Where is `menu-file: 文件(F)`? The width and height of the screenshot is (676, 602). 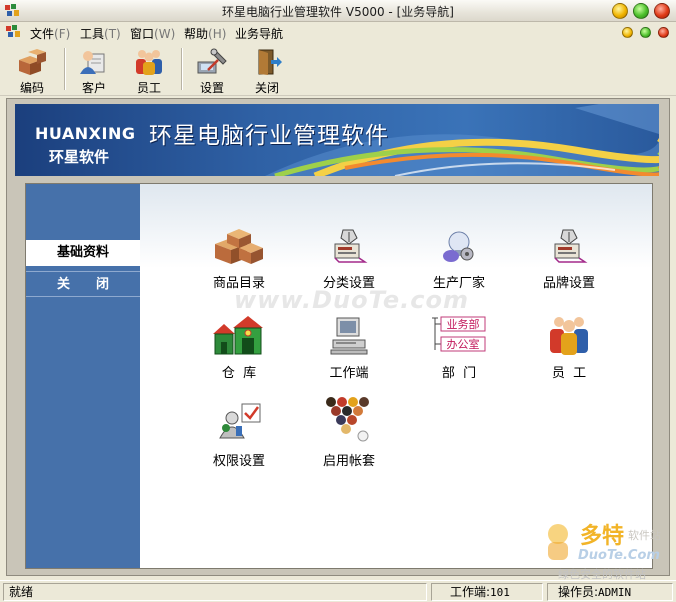
menu-file: 文件(F) is located at coordinates (50, 33).